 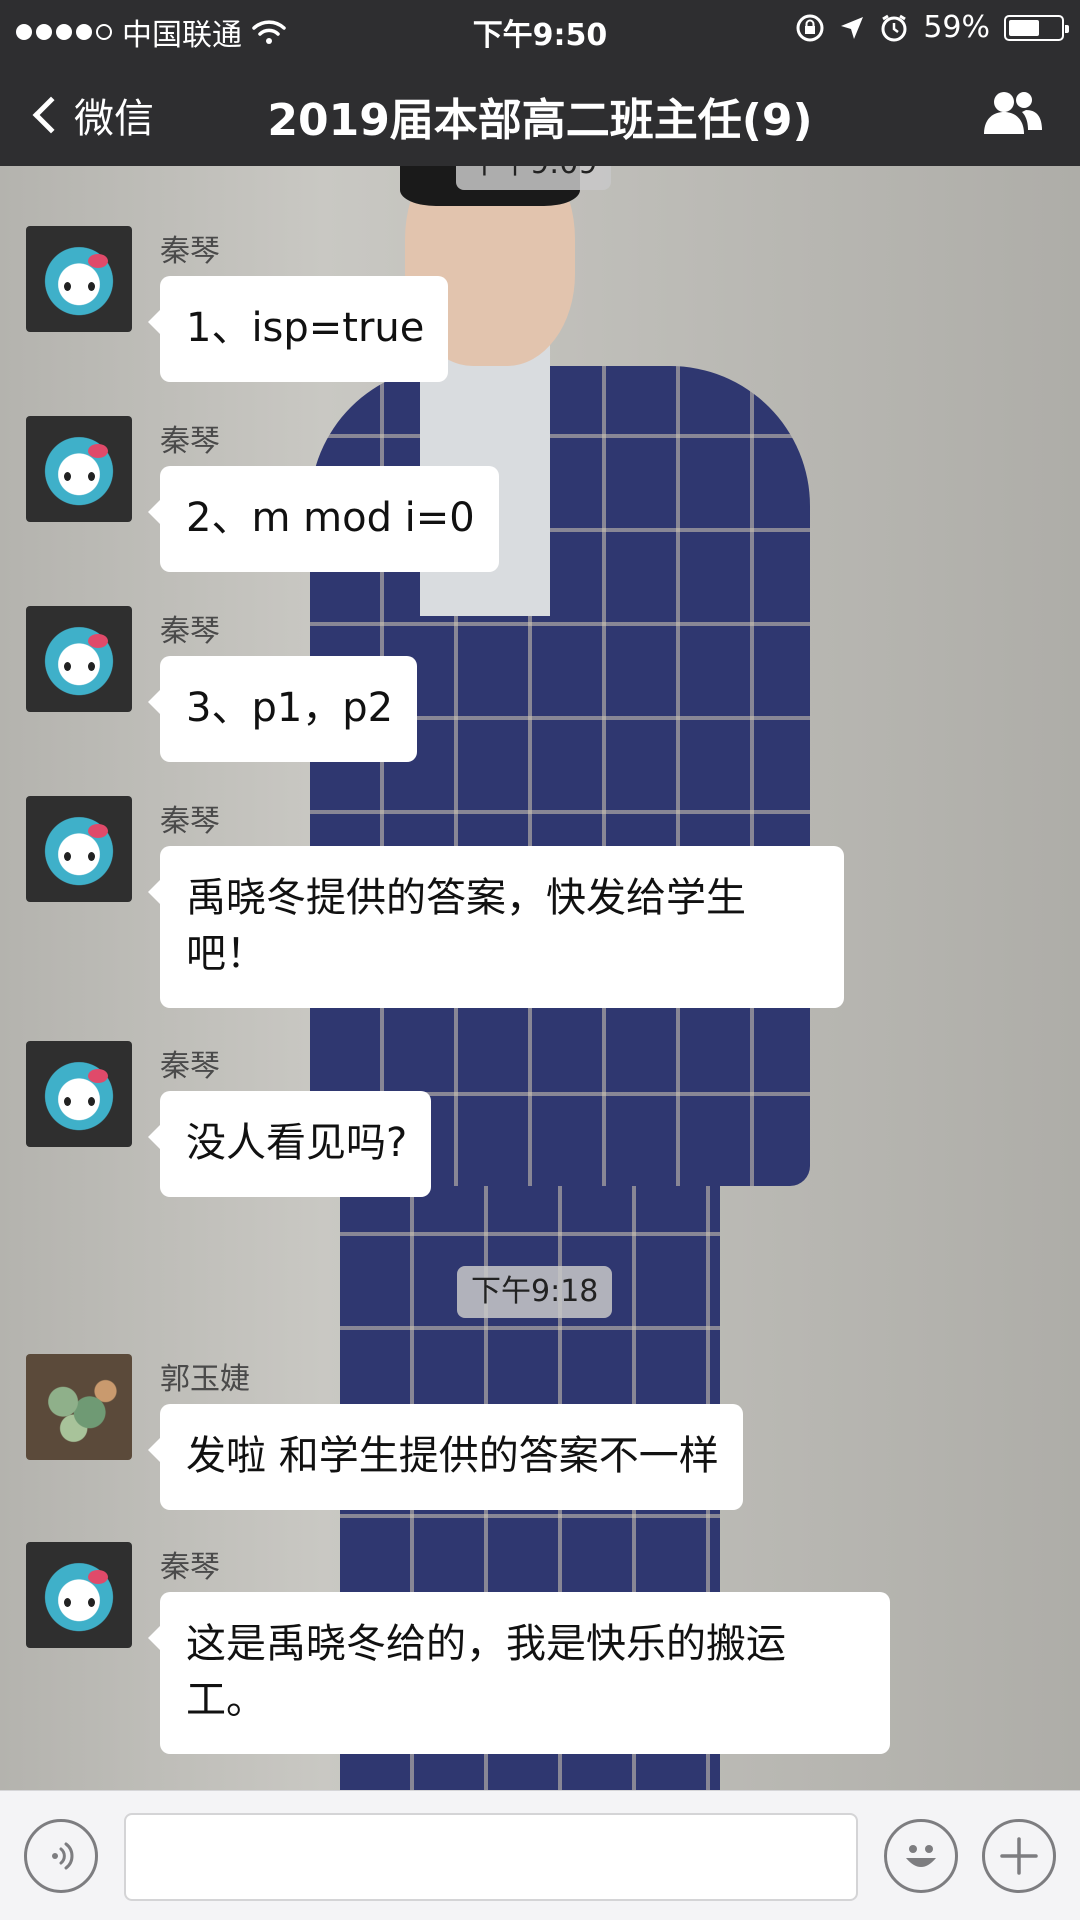 What do you see at coordinates (486, 1644) in the screenshot?
I see `message-text-line: 这是禹晓冬给的，我是快乐的搬运` at bounding box center [486, 1644].